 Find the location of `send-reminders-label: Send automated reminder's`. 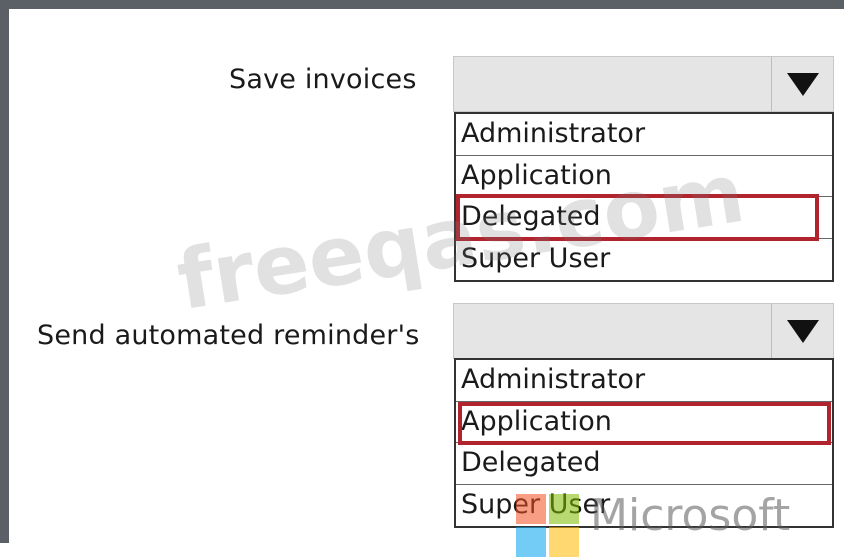

send-reminders-label: Send automated reminder's is located at coordinates (228, 335).